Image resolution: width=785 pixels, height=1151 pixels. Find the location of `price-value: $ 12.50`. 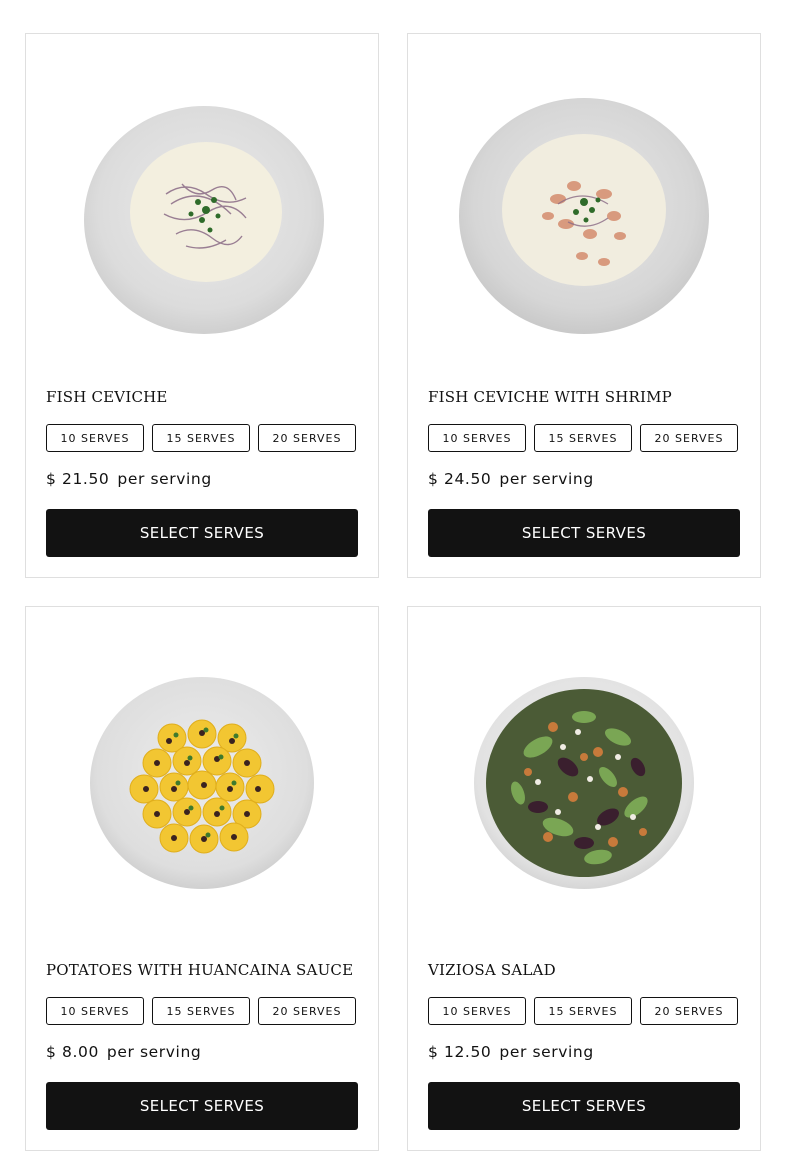

price-value: $ 12.50 is located at coordinates (460, 1052).